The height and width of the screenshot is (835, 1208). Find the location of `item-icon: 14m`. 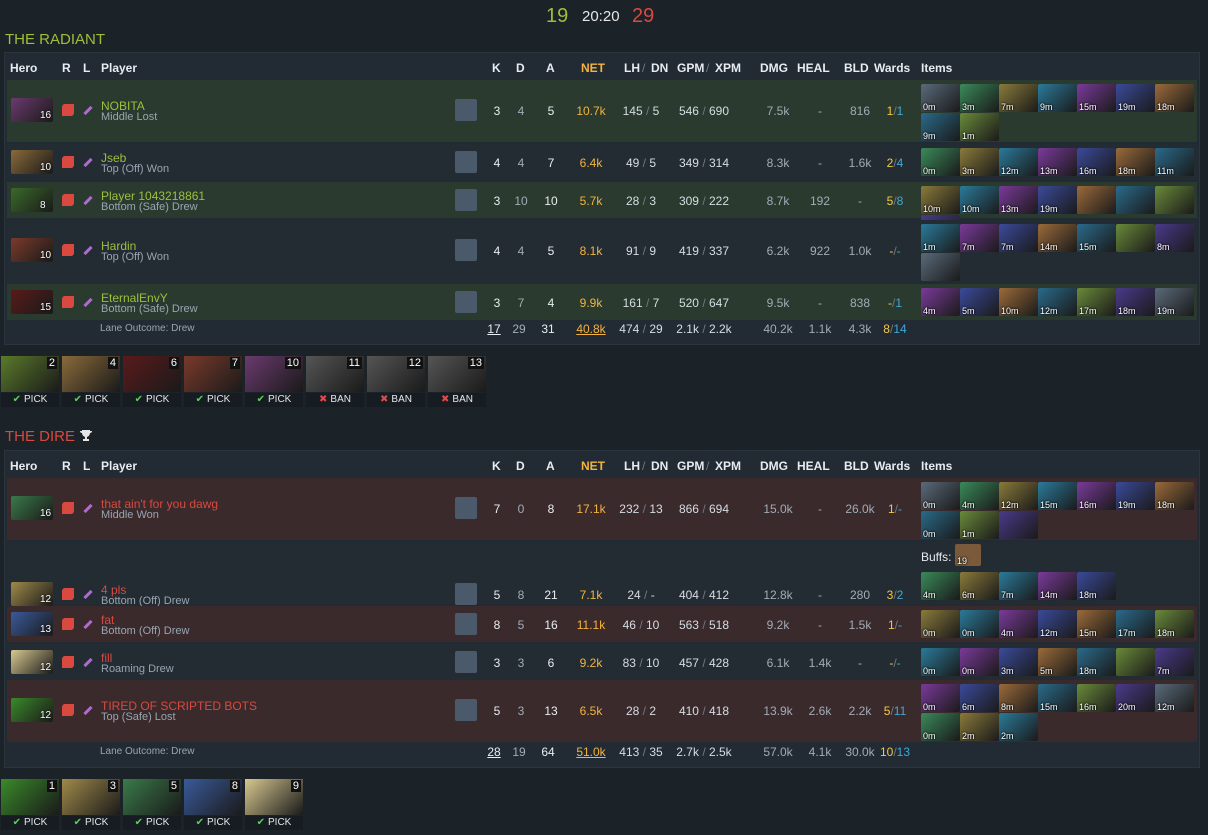

item-icon: 14m is located at coordinates (1057, 238).